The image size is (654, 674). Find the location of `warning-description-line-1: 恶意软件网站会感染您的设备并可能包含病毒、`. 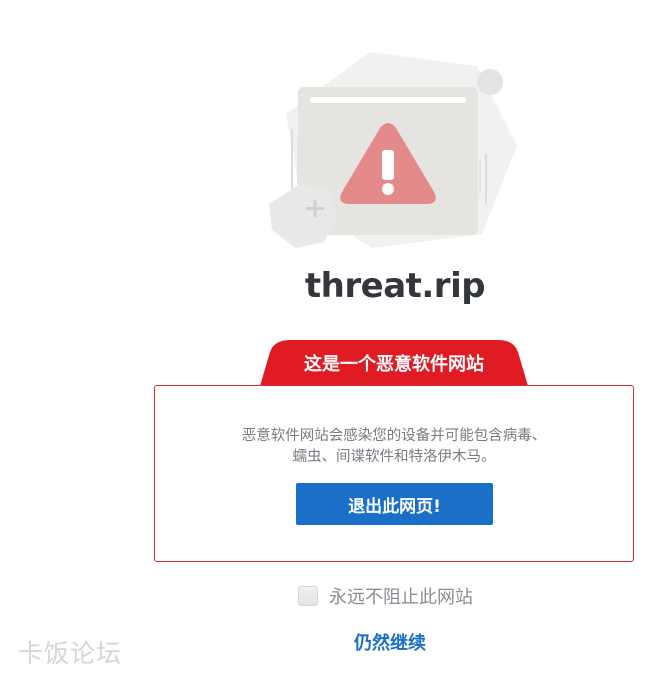

warning-description-line-1: 恶意软件网站会感染您的设备并可能包含病毒、 is located at coordinates (394, 436).